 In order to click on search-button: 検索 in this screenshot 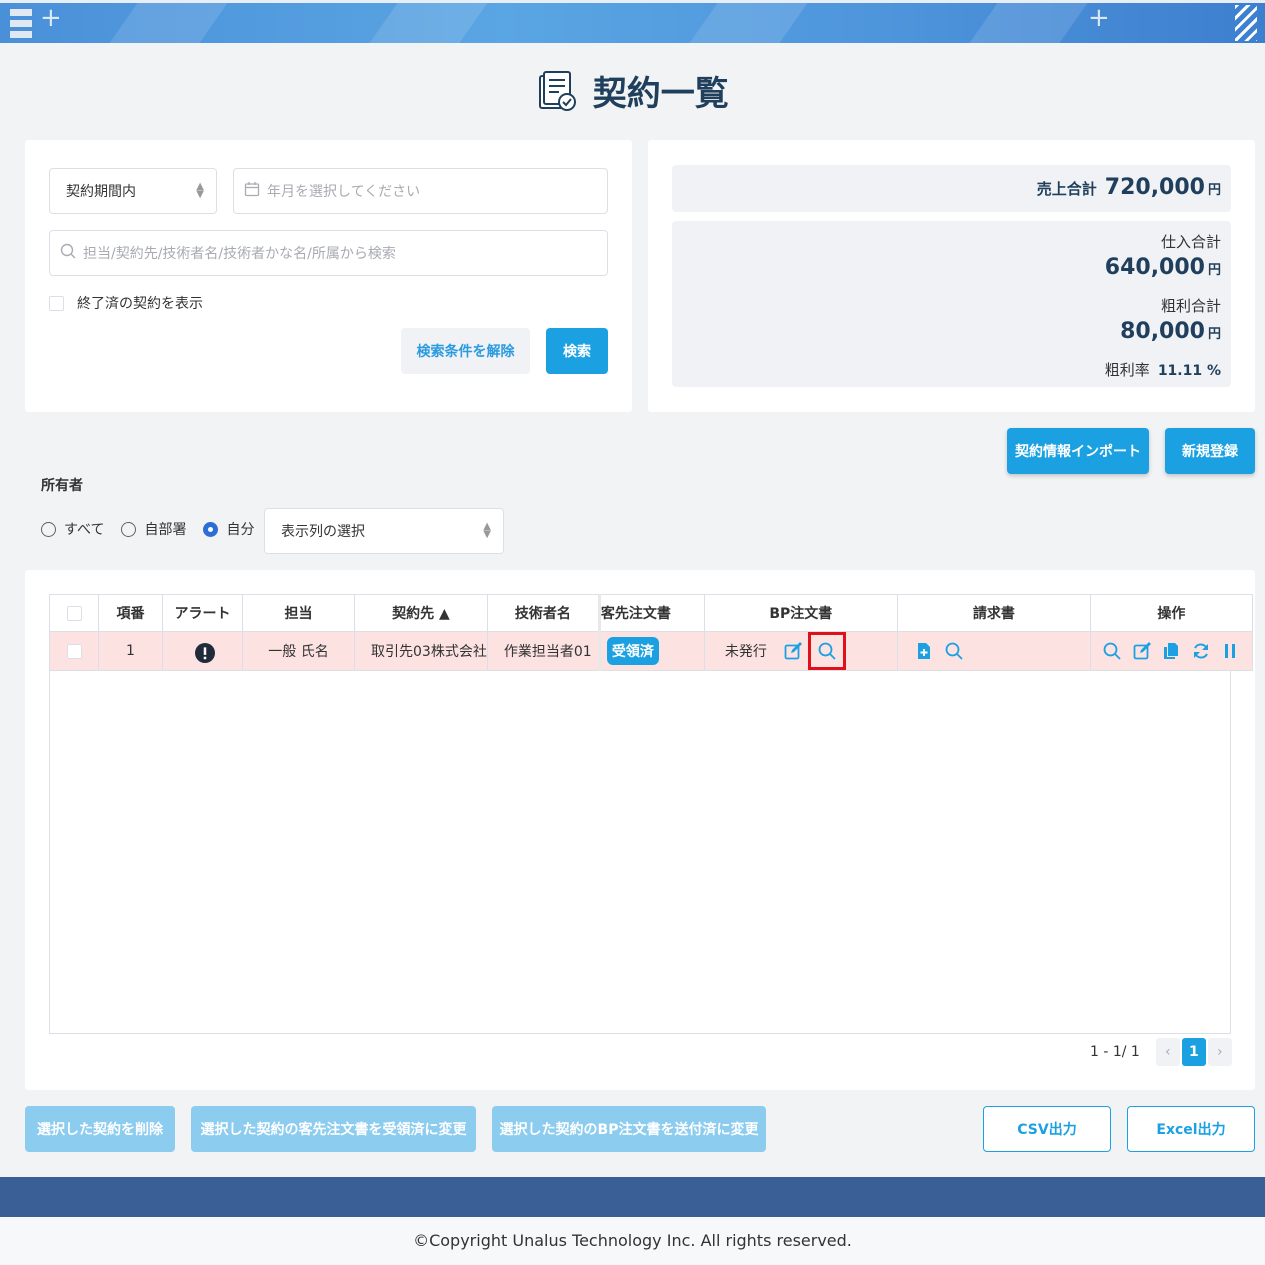, I will do `click(577, 351)`.